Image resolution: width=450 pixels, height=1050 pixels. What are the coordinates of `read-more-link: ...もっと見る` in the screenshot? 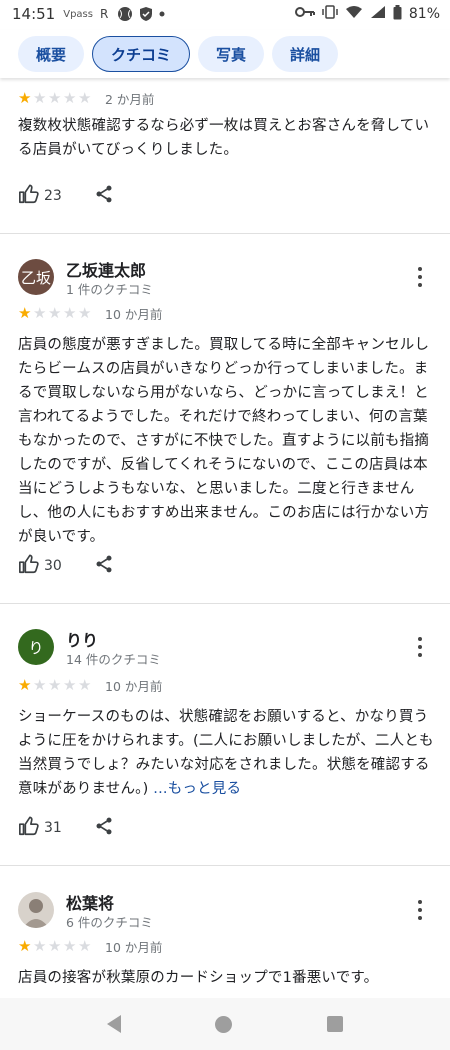 It's located at (197, 789).